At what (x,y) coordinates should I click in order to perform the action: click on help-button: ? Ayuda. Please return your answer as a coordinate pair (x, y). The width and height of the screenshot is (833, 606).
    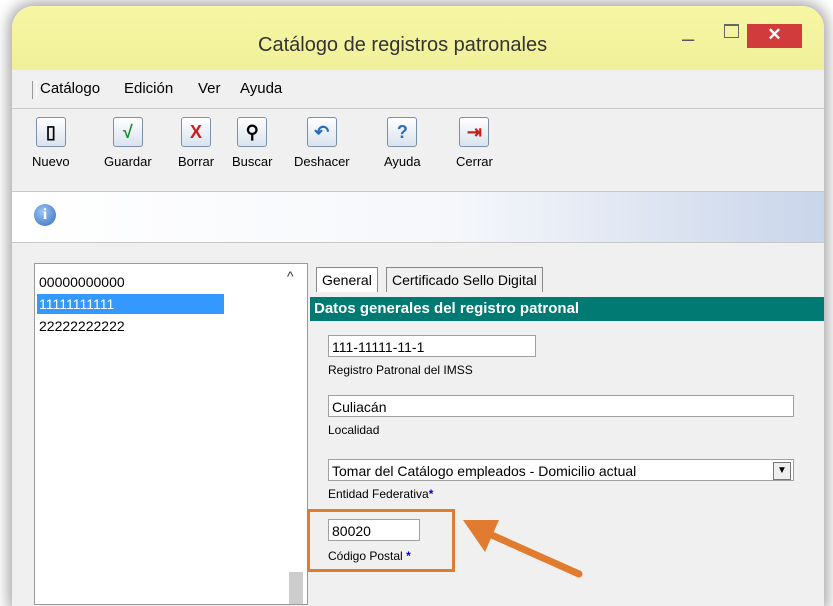
    Looking at the image, I should click on (402, 143).